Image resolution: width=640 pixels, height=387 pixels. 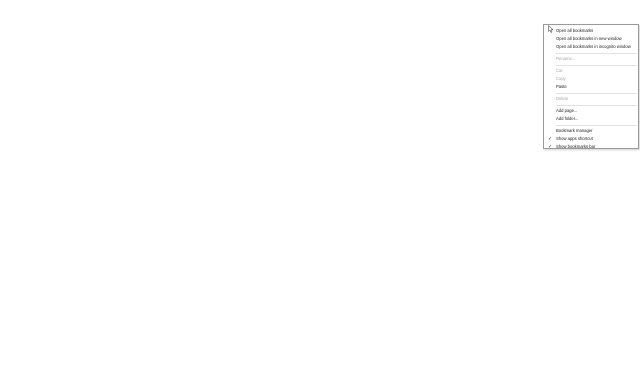 I want to click on menu-item-open-all-incognito: Open all bookmarks in incognito window, so click(x=591, y=47).